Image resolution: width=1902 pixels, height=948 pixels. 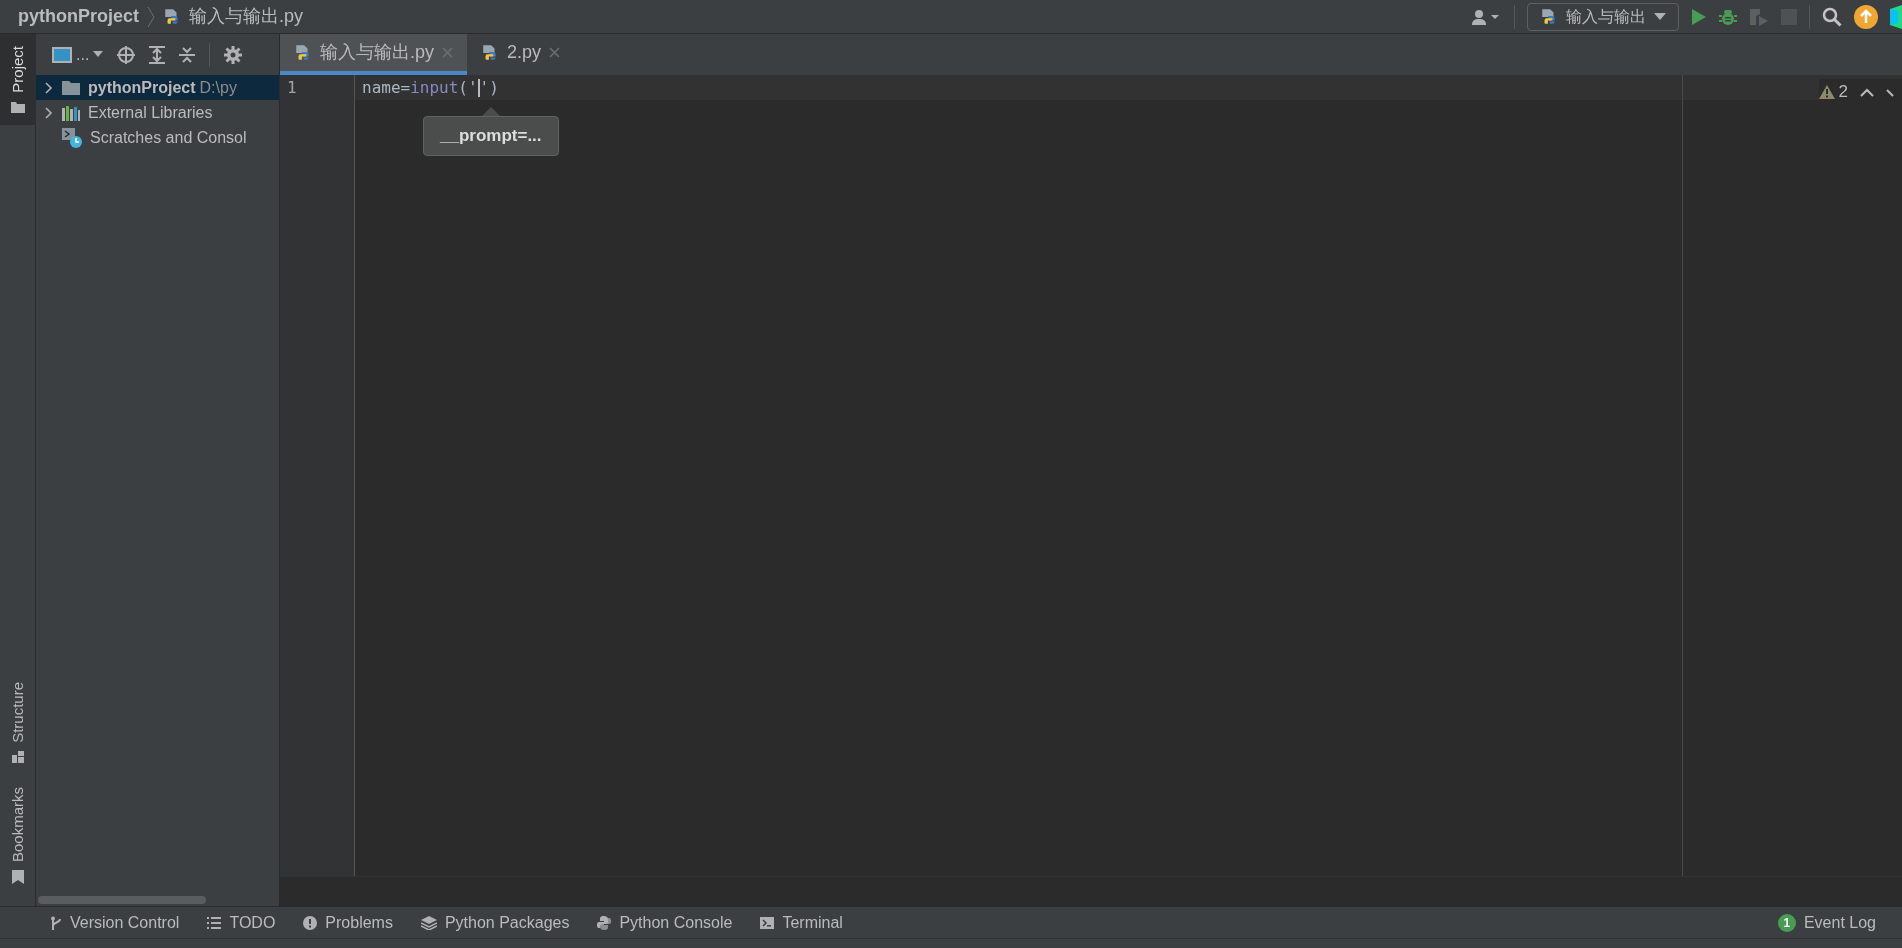 I want to click on branch-icon, so click(x=56, y=922).